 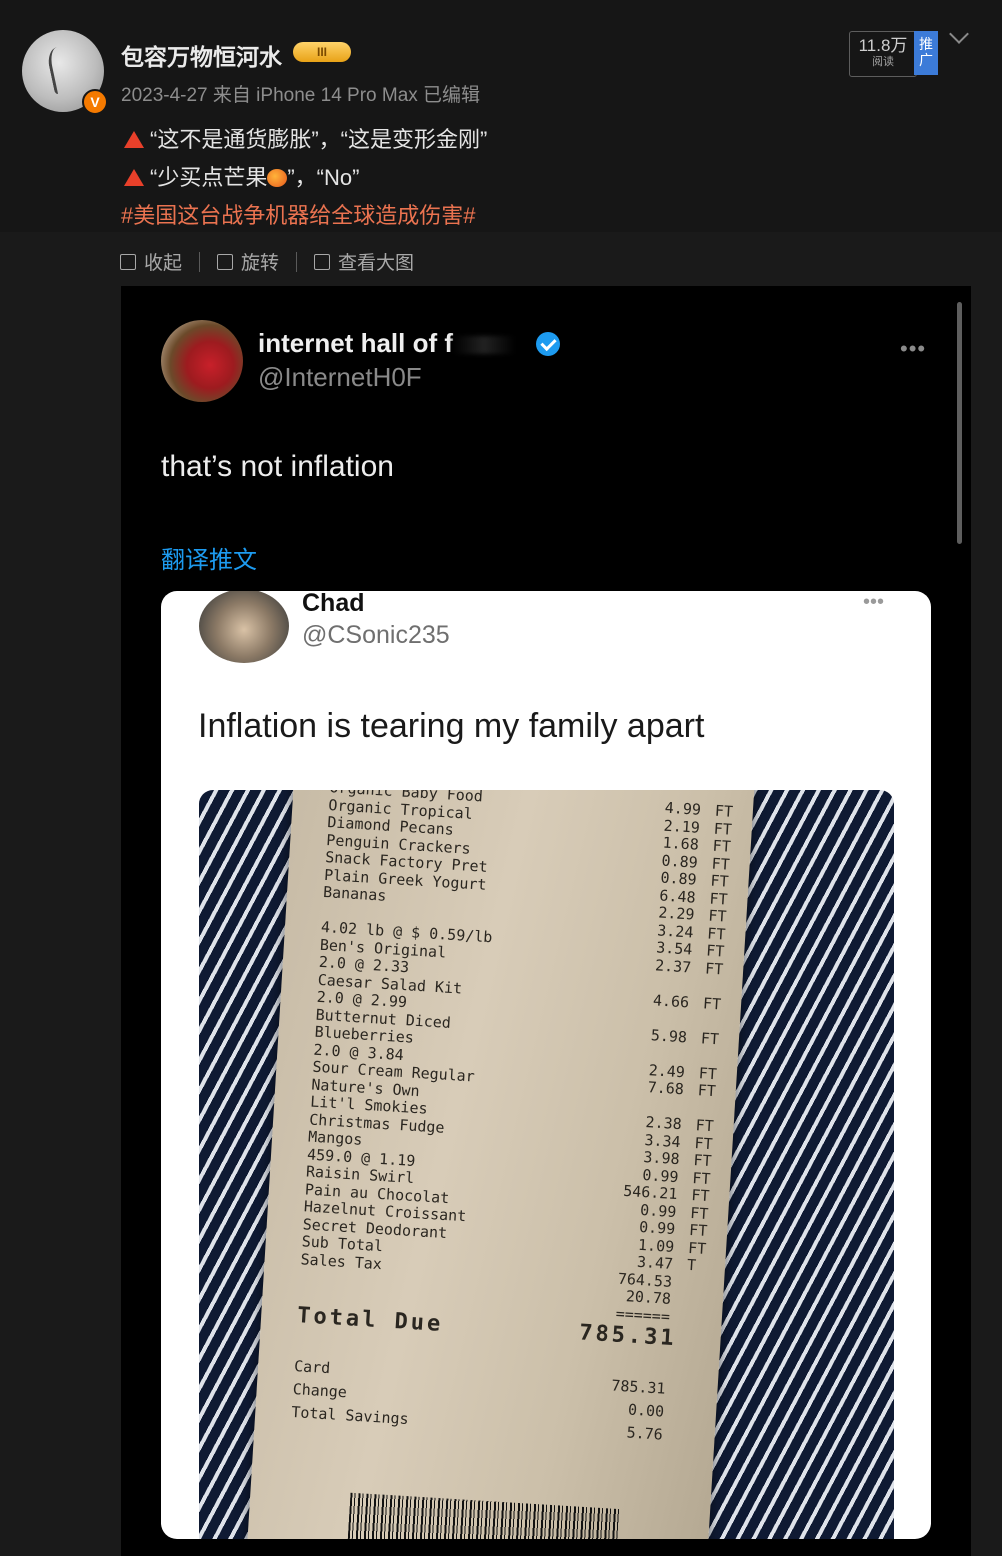 What do you see at coordinates (959, 423) in the screenshot?
I see `scrollbar` at bounding box center [959, 423].